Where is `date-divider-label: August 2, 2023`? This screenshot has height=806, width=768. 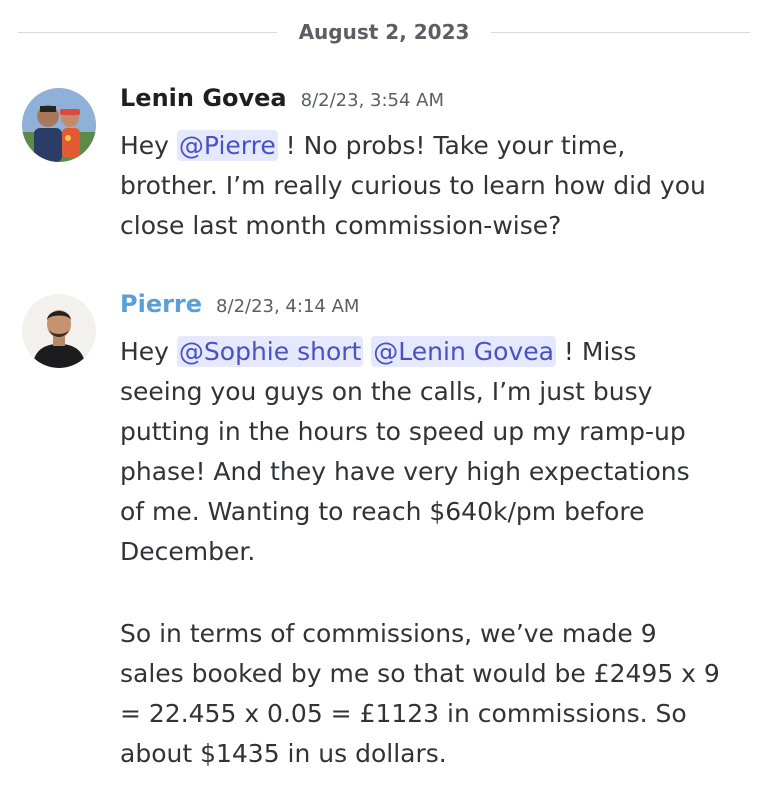 date-divider-label: August 2, 2023 is located at coordinates (384, 32).